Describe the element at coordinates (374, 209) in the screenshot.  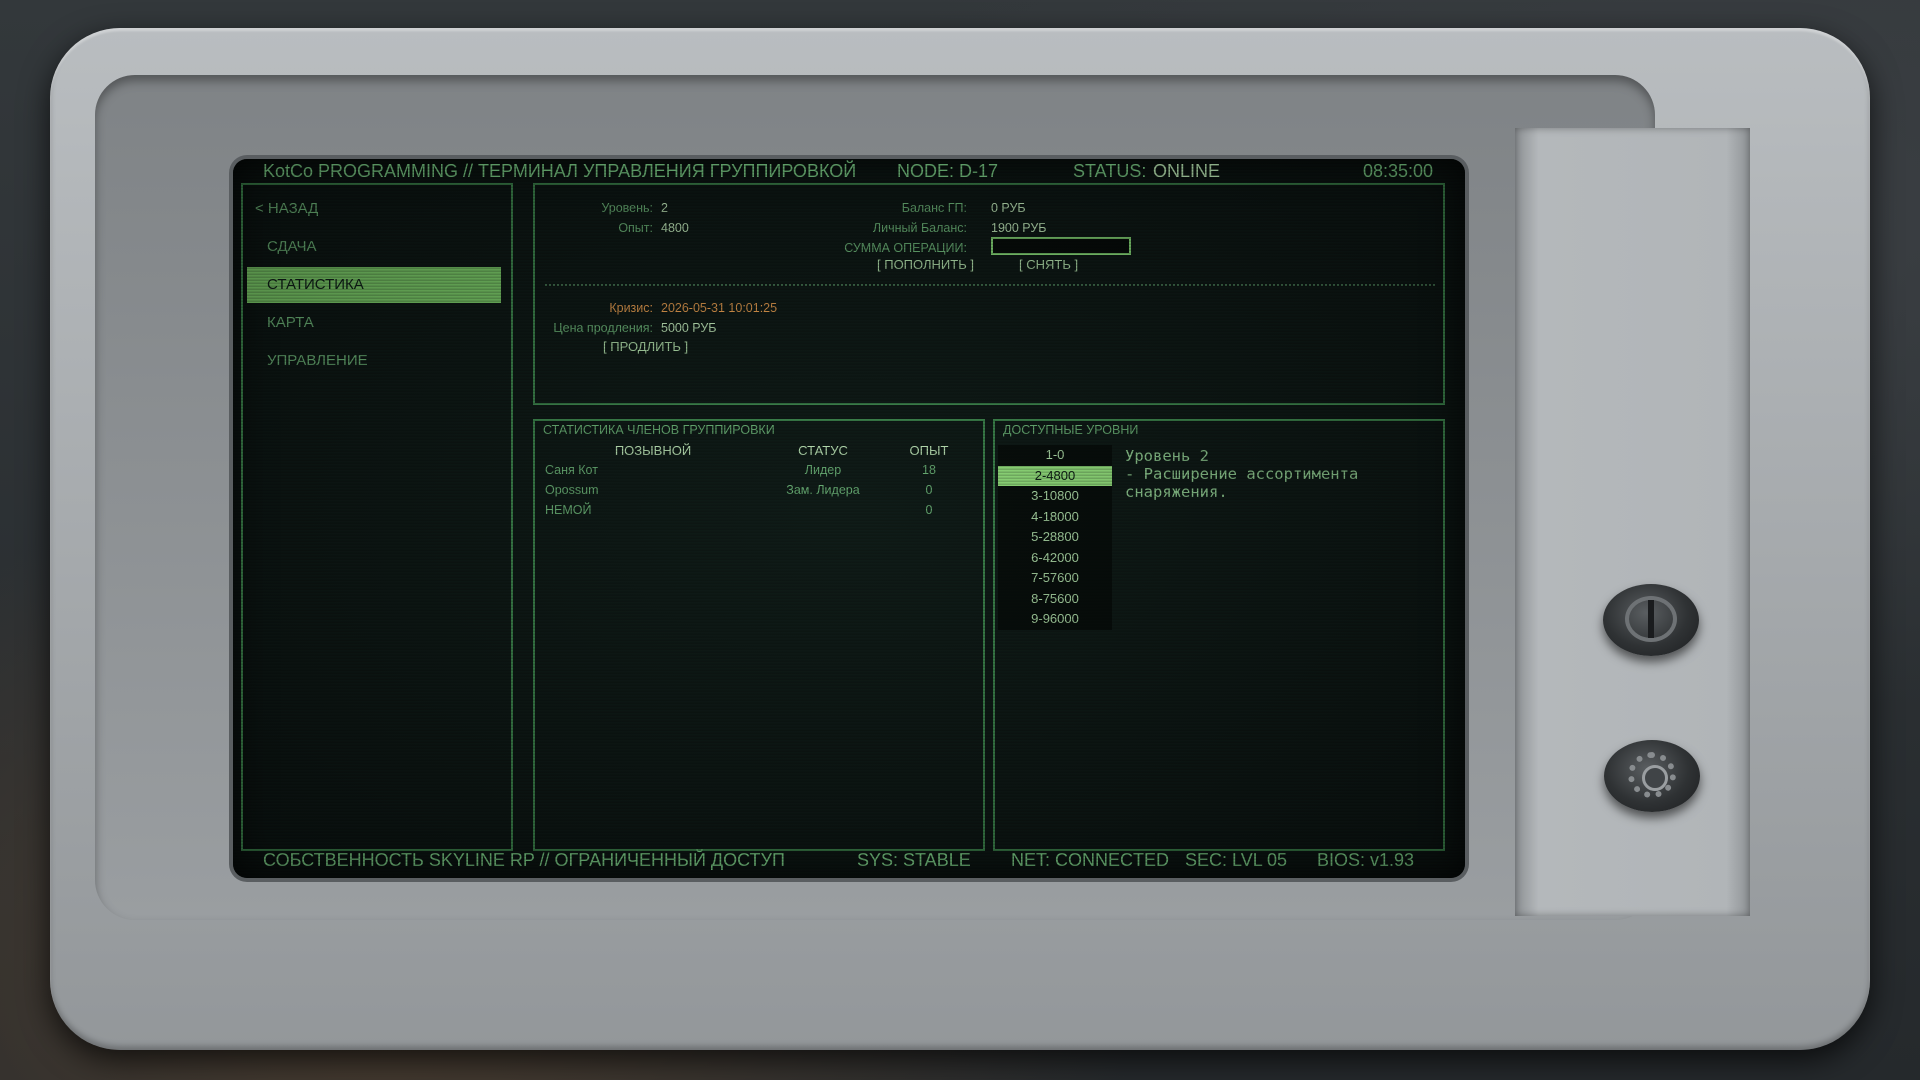
I see `back-button: < НАЗАД` at that location.